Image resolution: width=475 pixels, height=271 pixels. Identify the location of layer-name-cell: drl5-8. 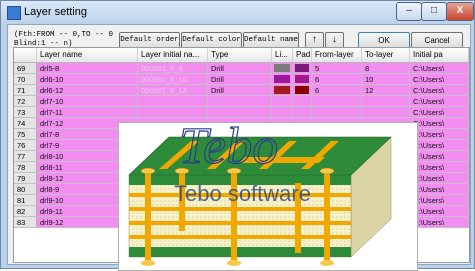
(87, 68).